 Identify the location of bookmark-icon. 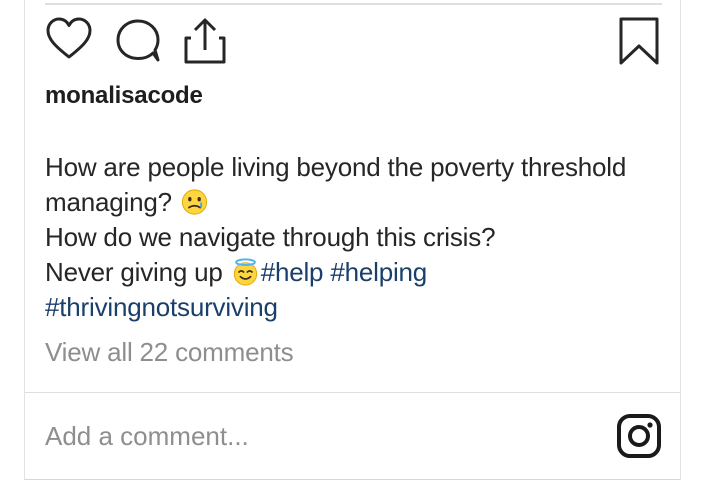
(639, 42).